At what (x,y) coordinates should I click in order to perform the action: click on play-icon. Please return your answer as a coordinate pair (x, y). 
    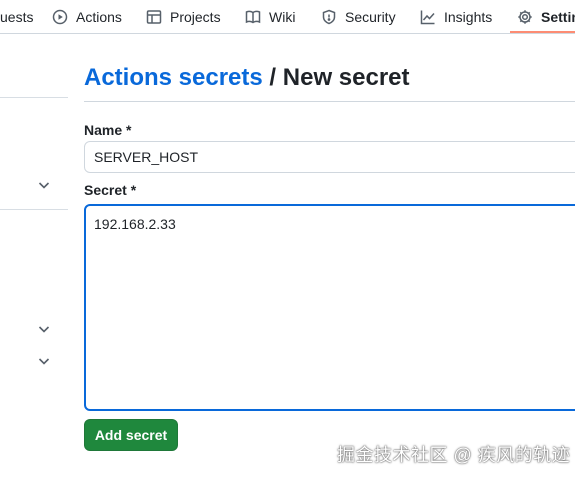
    Looking at the image, I should click on (60, 17).